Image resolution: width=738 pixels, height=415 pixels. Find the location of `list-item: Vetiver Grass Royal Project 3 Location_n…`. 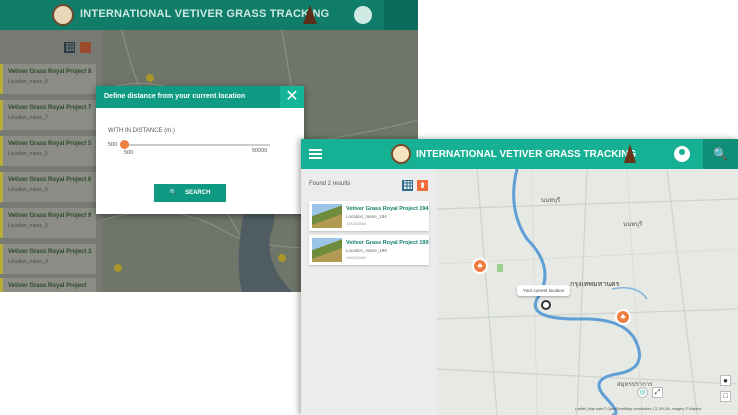

list-item: Vetiver Grass Royal Project 3 Location_n… is located at coordinates (48, 259).